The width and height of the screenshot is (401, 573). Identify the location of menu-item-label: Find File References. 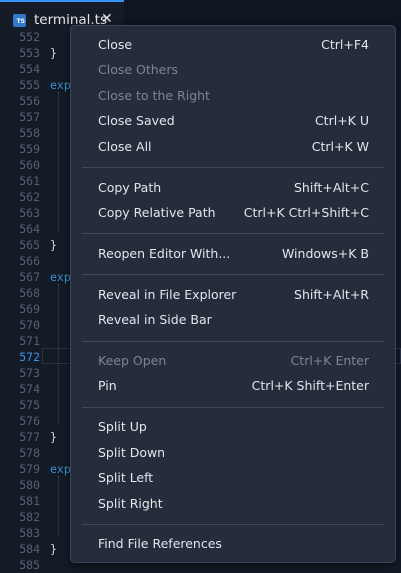
(160, 544).